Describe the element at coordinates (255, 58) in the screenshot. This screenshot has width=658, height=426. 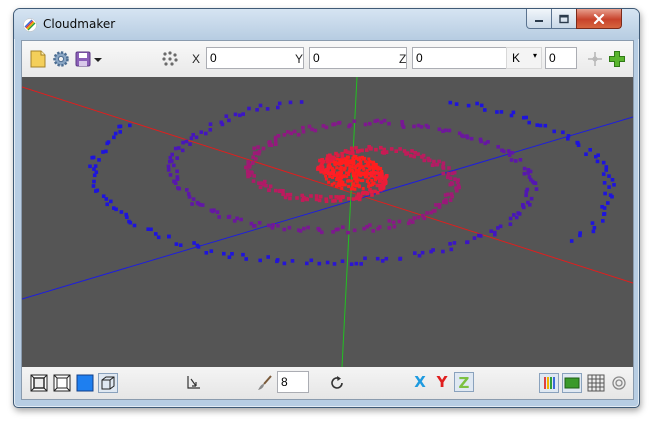
I see `x-coordinate-field` at that location.